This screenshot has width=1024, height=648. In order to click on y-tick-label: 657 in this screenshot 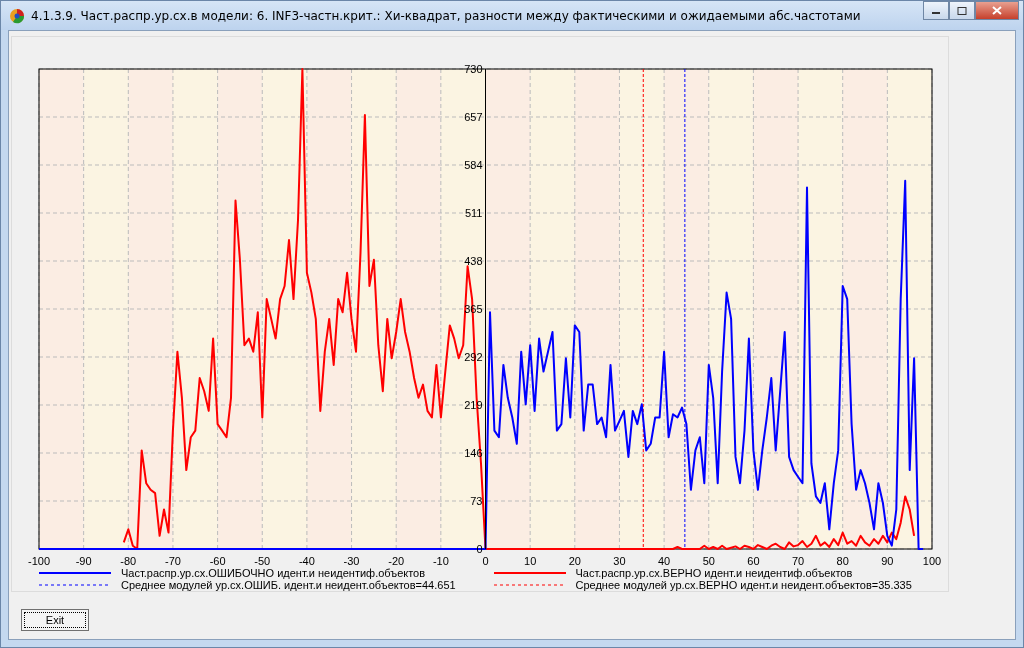, I will do `click(473, 117)`.